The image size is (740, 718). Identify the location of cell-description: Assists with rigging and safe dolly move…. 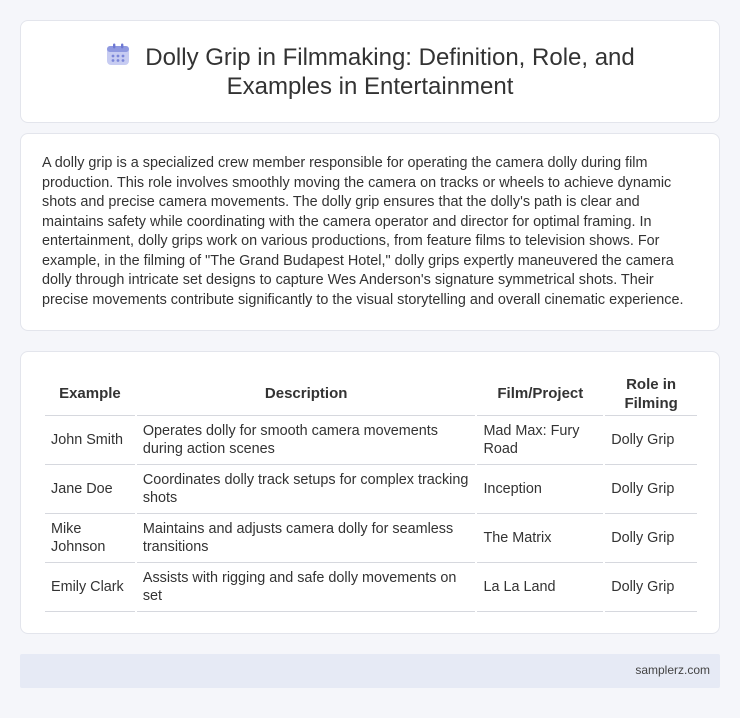
(306, 587).